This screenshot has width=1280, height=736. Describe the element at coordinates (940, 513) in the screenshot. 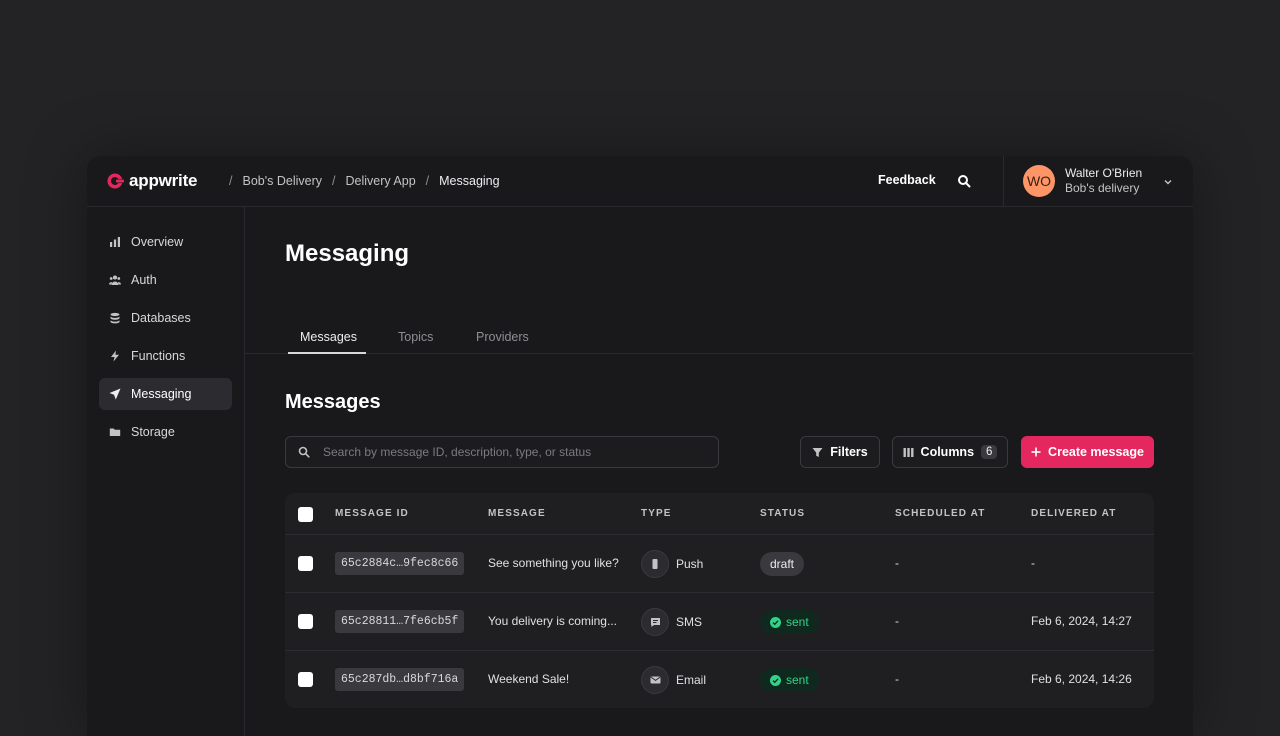

I see `column-header-scheduled-at: SCHEDULED AT` at that location.